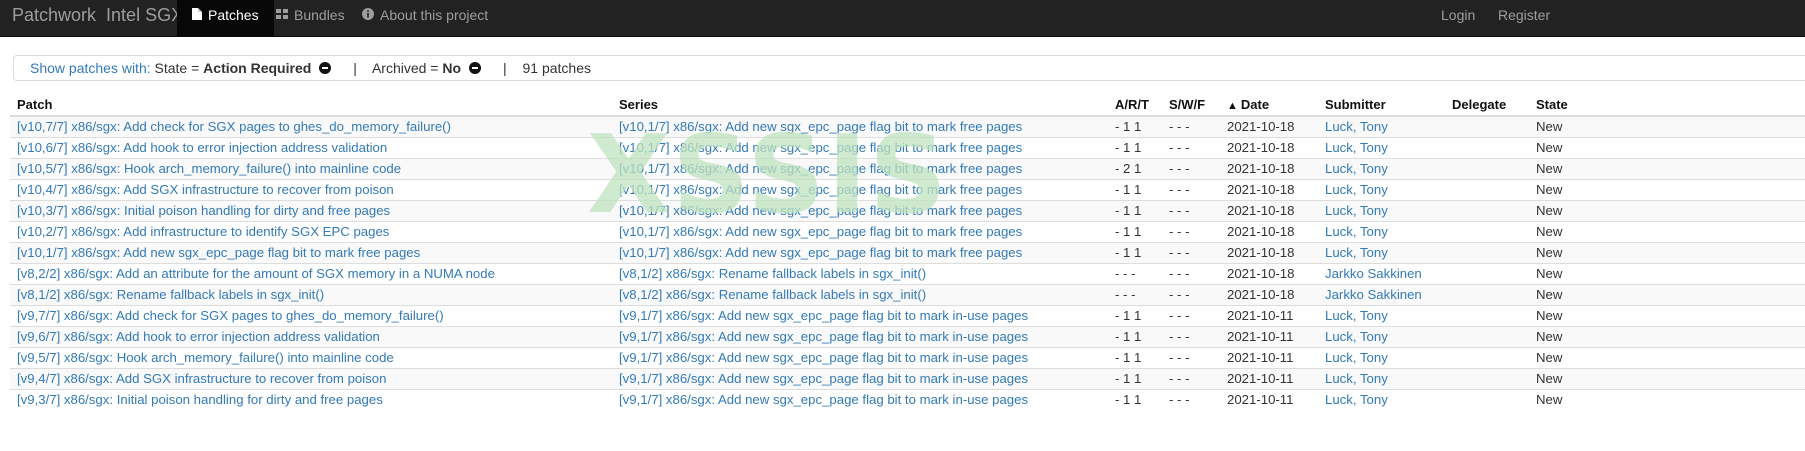 Image resolution: width=1805 pixels, height=451 pixels. I want to click on date-cell: 2021-10-18, so click(1261, 273).